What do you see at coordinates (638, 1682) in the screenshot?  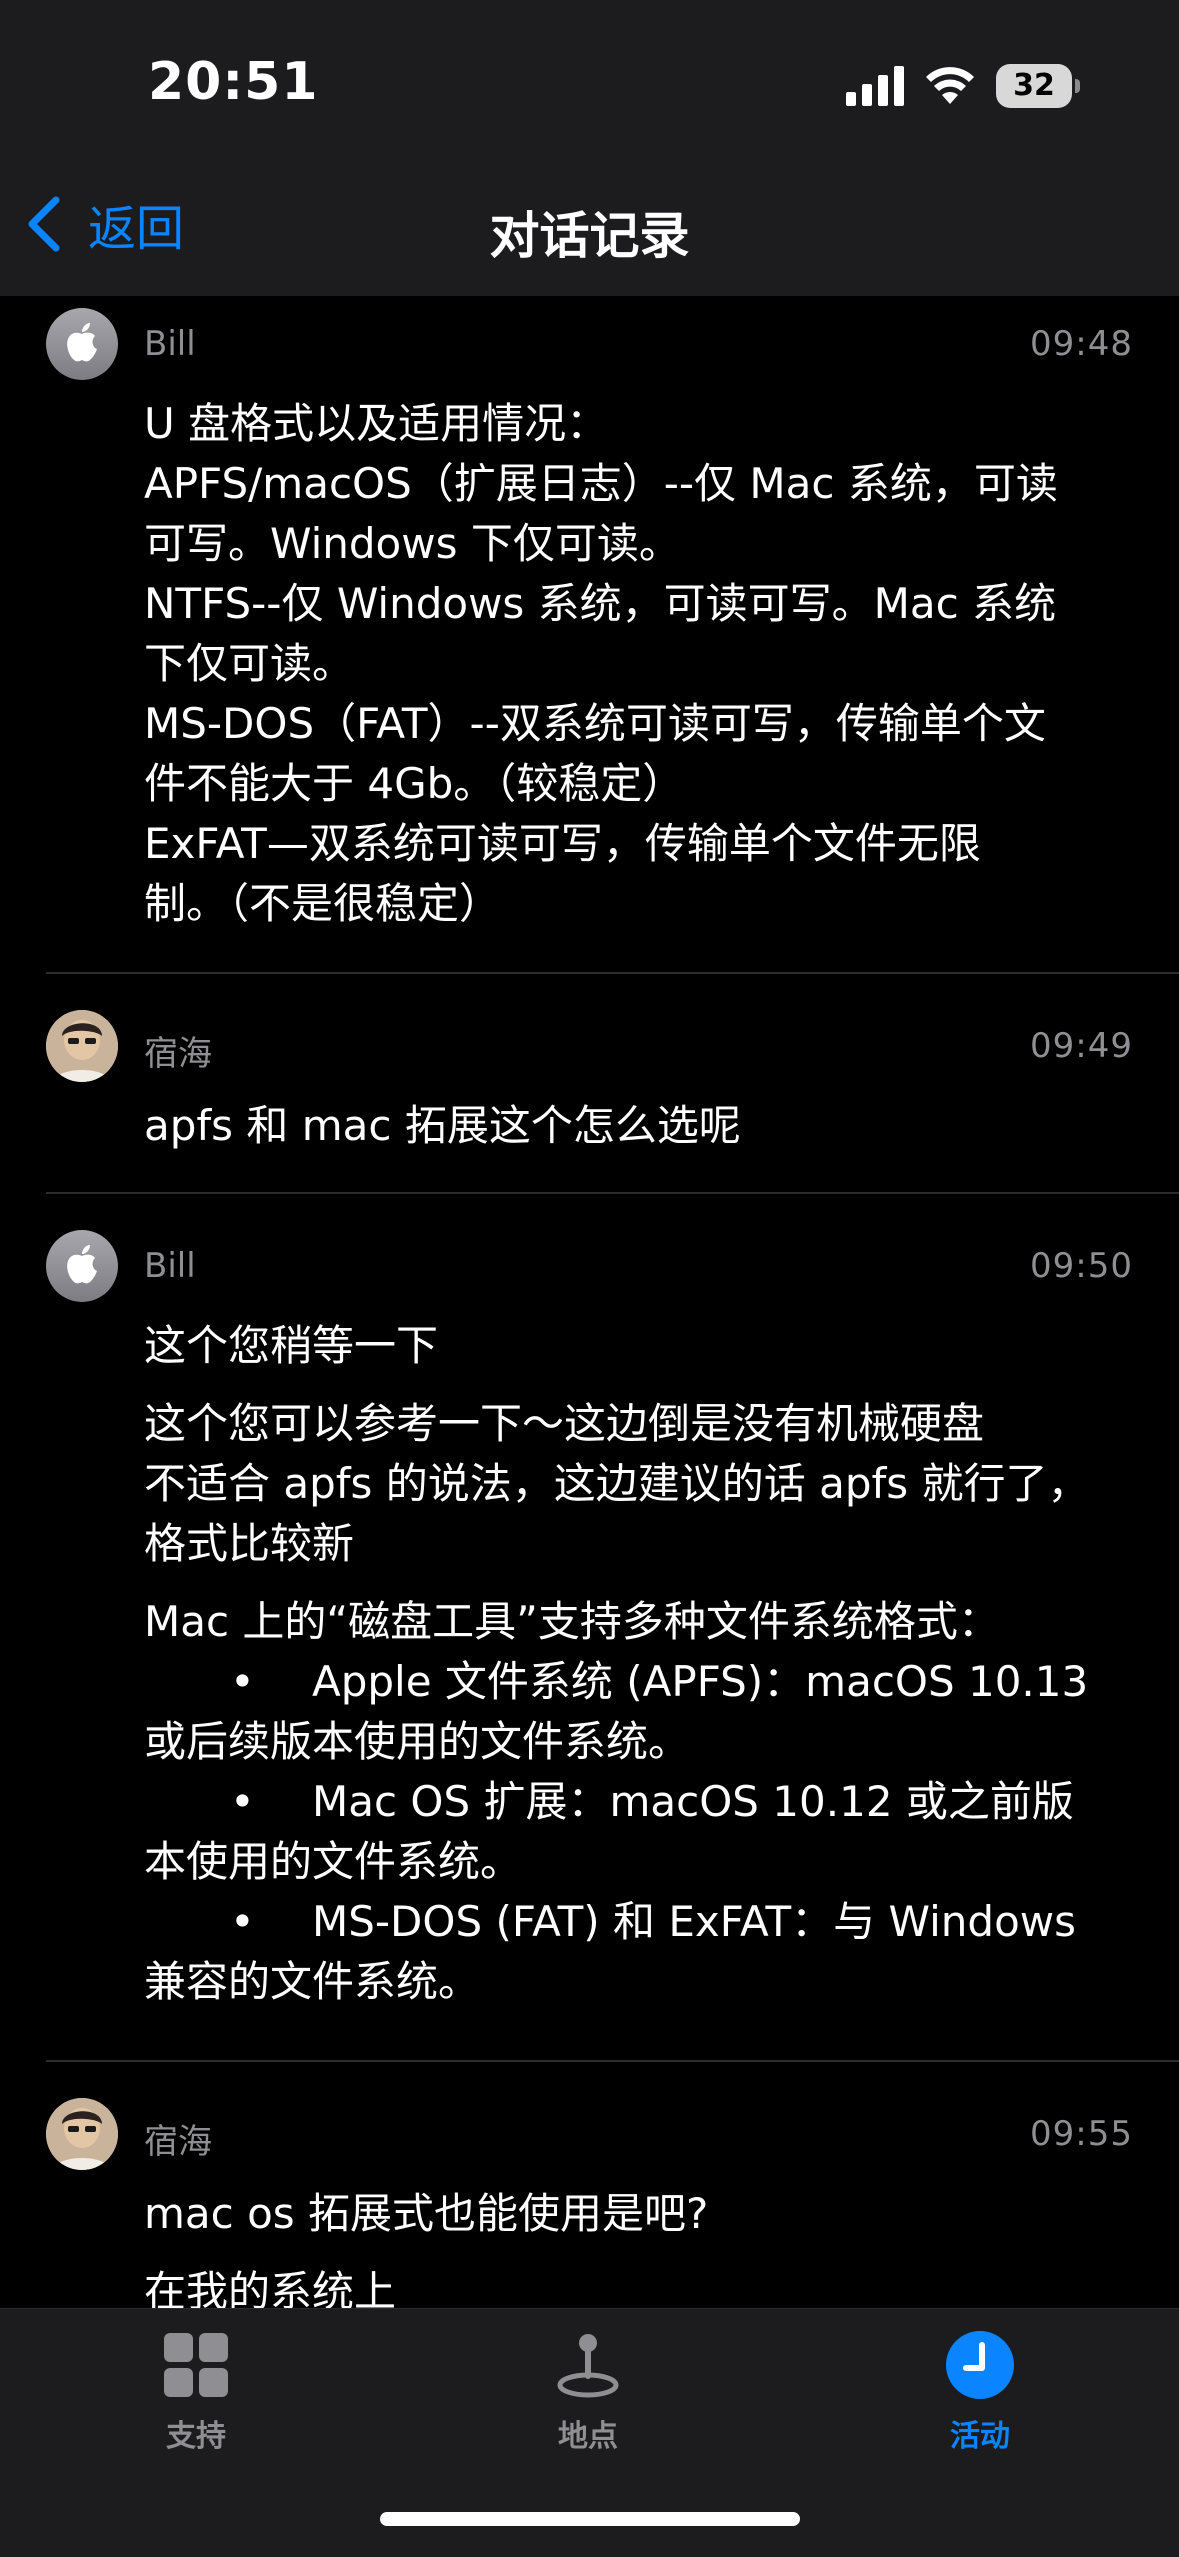 I see `bullet-item: • Apple 文件系统 (APFS)：macOS 10.13` at bounding box center [638, 1682].